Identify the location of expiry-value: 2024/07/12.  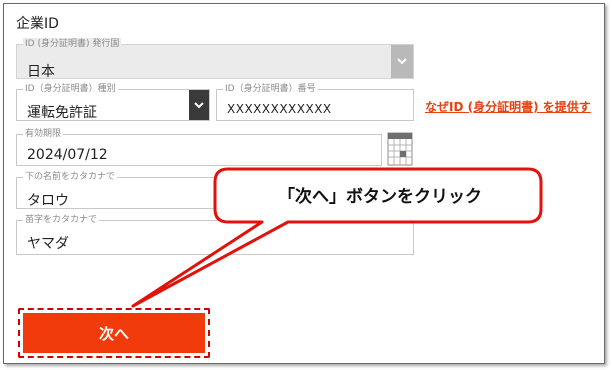
(67, 155).